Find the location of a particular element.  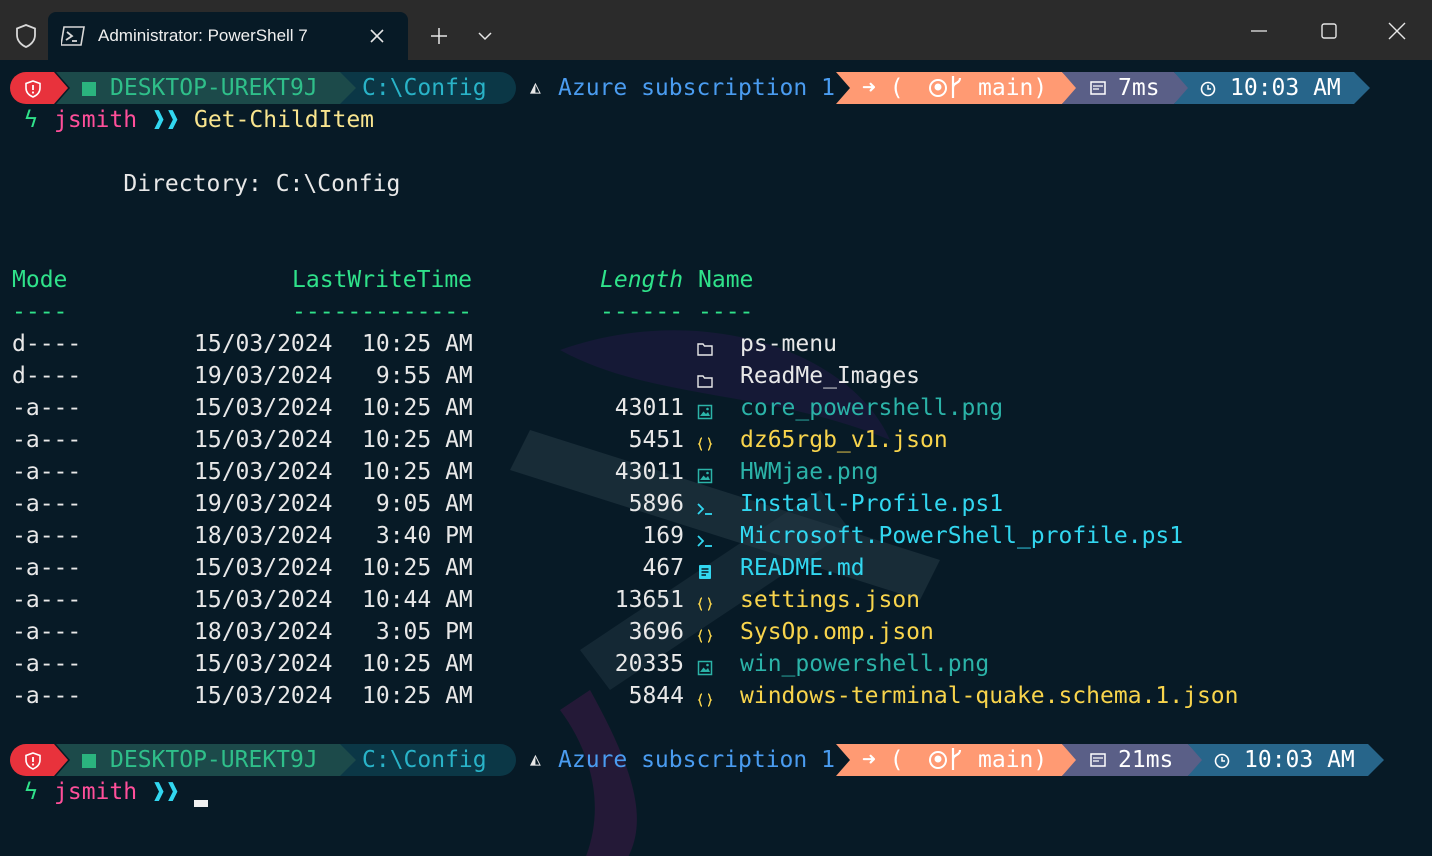

row-name: README.md is located at coordinates (802, 568).